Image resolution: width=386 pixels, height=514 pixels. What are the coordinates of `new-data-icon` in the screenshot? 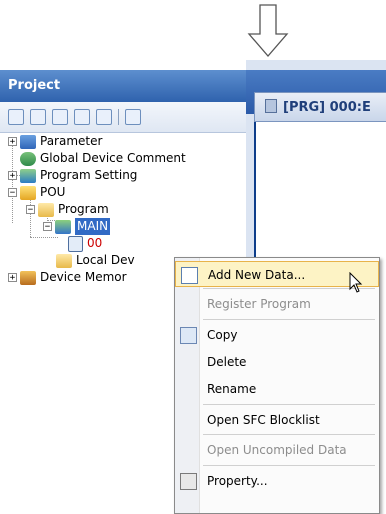 It's located at (16, 117).